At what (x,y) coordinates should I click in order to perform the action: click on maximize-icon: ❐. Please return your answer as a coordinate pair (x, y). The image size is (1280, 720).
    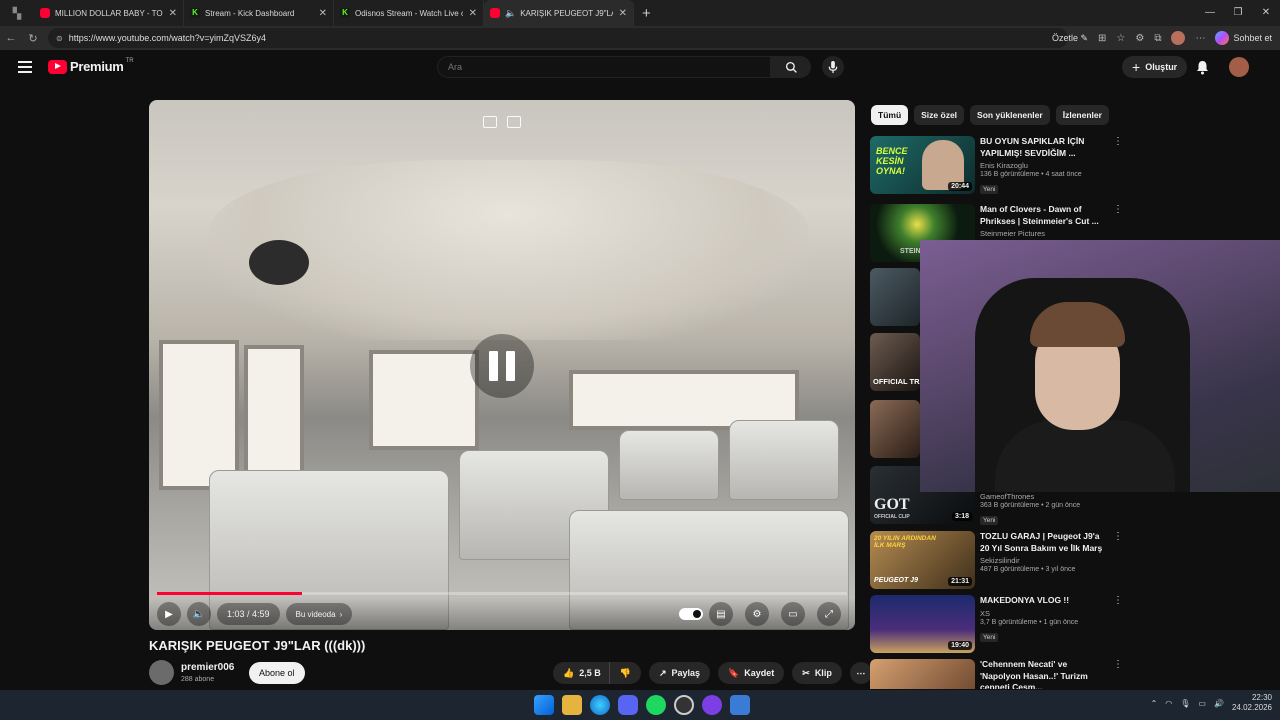
    Looking at the image, I should click on (1238, 13).